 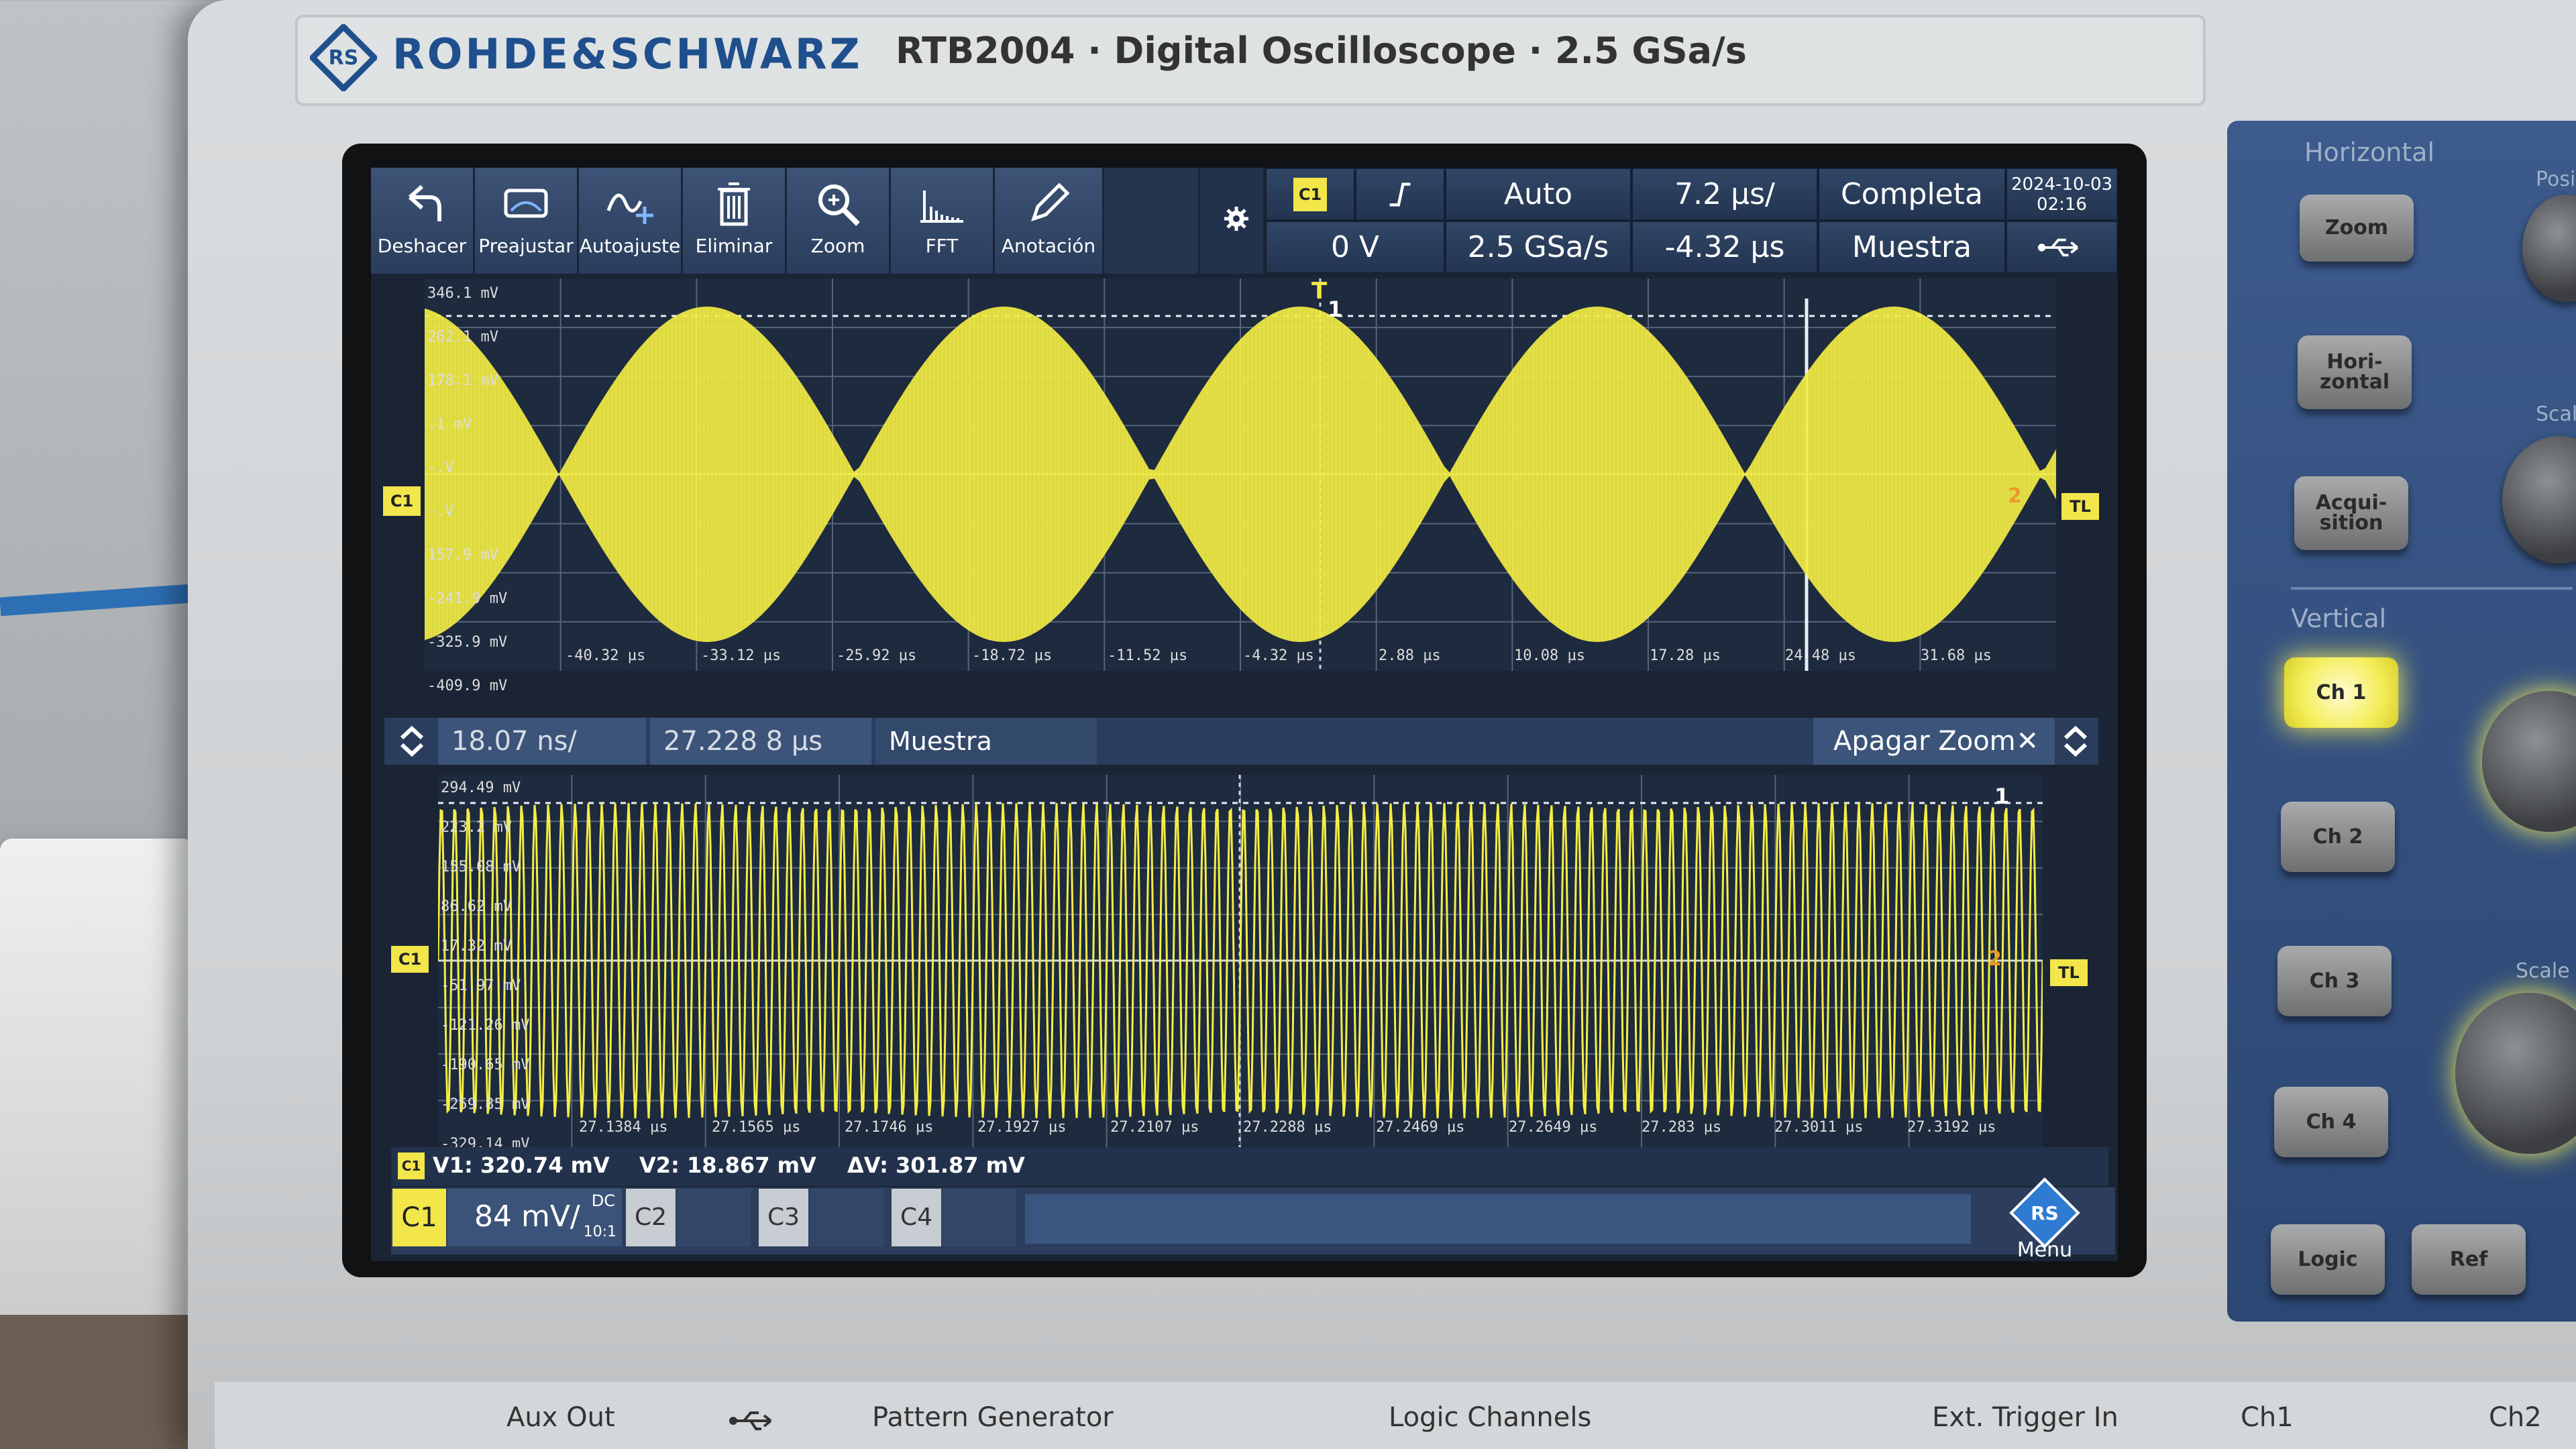 What do you see at coordinates (476, 827) in the screenshot?
I see `zoom-y-label: 223.2 mV` at bounding box center [476, 827].